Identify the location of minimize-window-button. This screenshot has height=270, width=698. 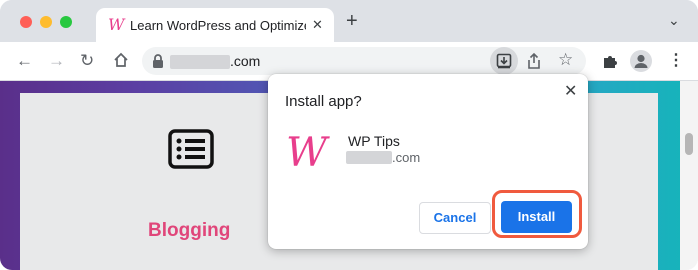
(46, 22).